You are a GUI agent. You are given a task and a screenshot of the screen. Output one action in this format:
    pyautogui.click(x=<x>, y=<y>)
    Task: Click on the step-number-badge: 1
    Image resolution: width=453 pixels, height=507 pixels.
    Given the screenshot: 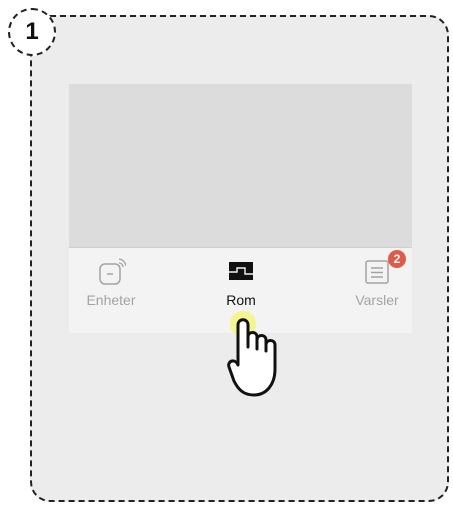 What is the action you would take?
    pyautogui.click(x=32, y=32)
    